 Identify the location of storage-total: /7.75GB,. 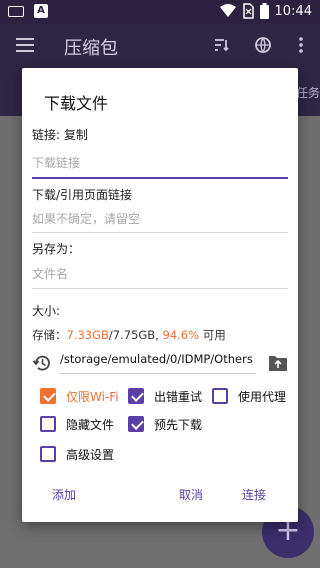
(135, 335).